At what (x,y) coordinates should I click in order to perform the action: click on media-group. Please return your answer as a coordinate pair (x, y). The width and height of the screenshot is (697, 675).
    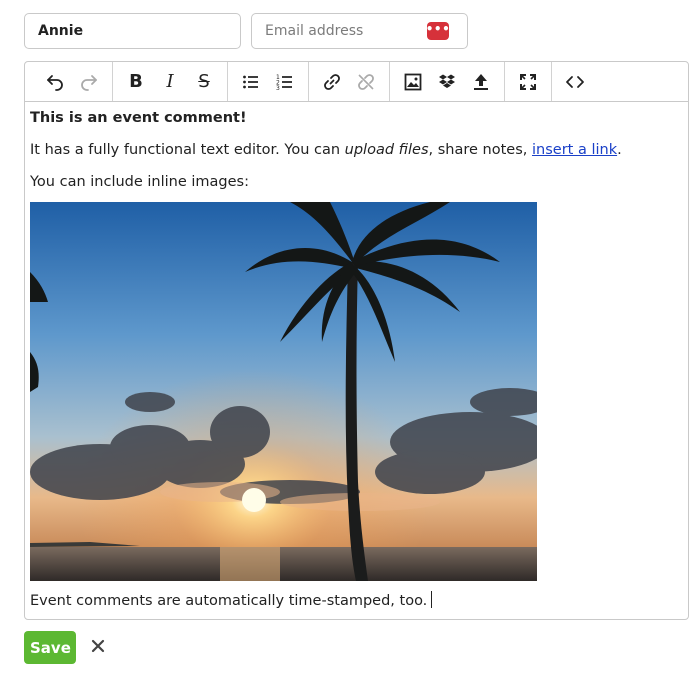
    Looking at the image, I should click on (447, 81).